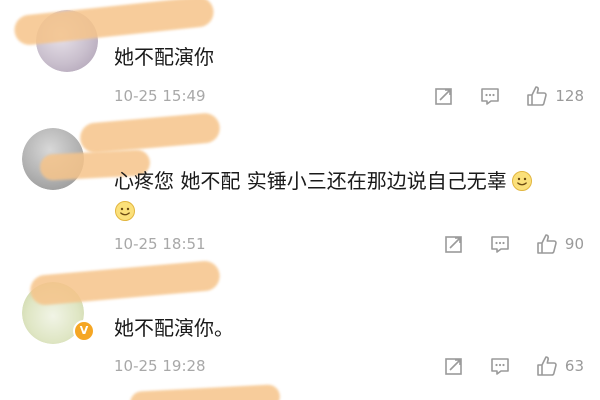 Image resolution: width=600 pixels, height=400 pixels. I want to click on comment-actions: 90, so click(501, 244).